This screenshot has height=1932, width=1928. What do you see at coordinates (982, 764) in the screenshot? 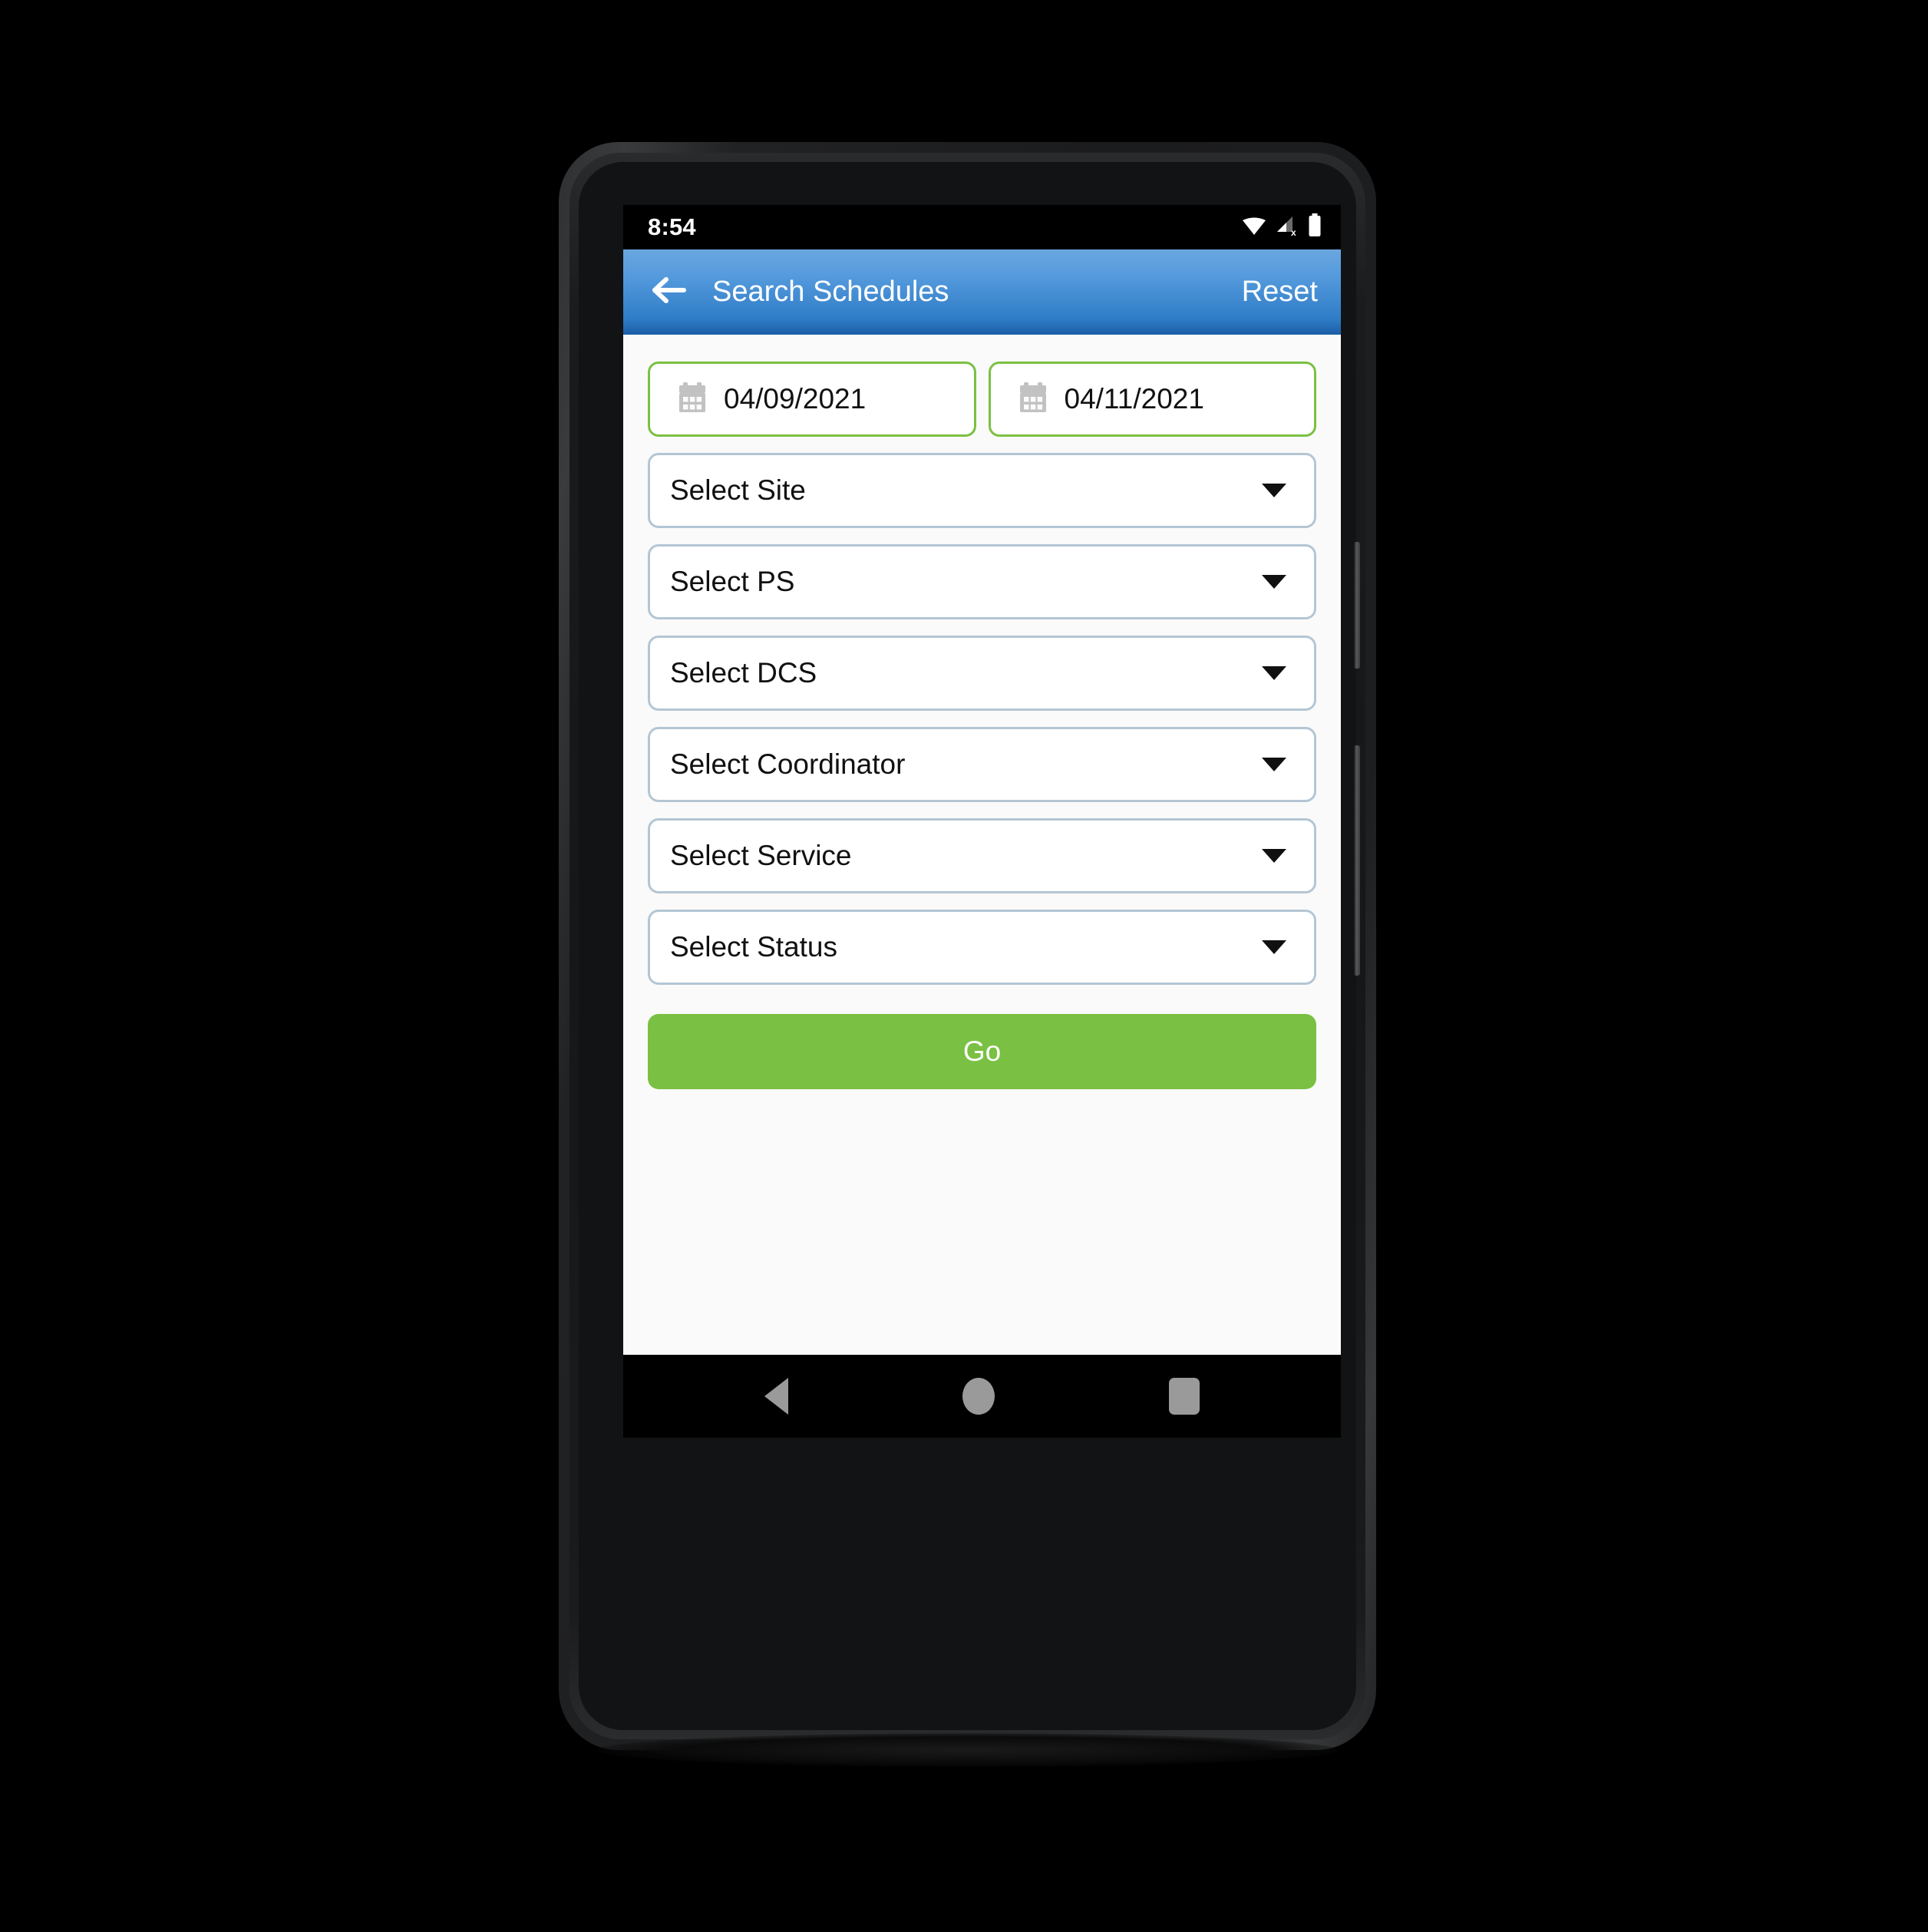
I see `select-coordinator-dropdown: Select Coordinator` at bounding box center [982, 764].